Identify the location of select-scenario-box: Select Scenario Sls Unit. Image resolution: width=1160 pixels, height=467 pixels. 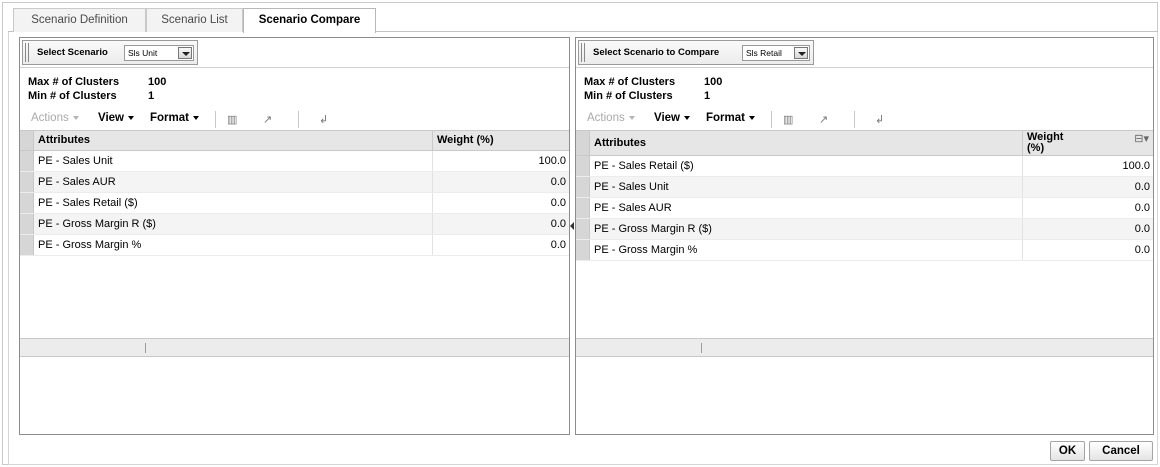
(110, 52).